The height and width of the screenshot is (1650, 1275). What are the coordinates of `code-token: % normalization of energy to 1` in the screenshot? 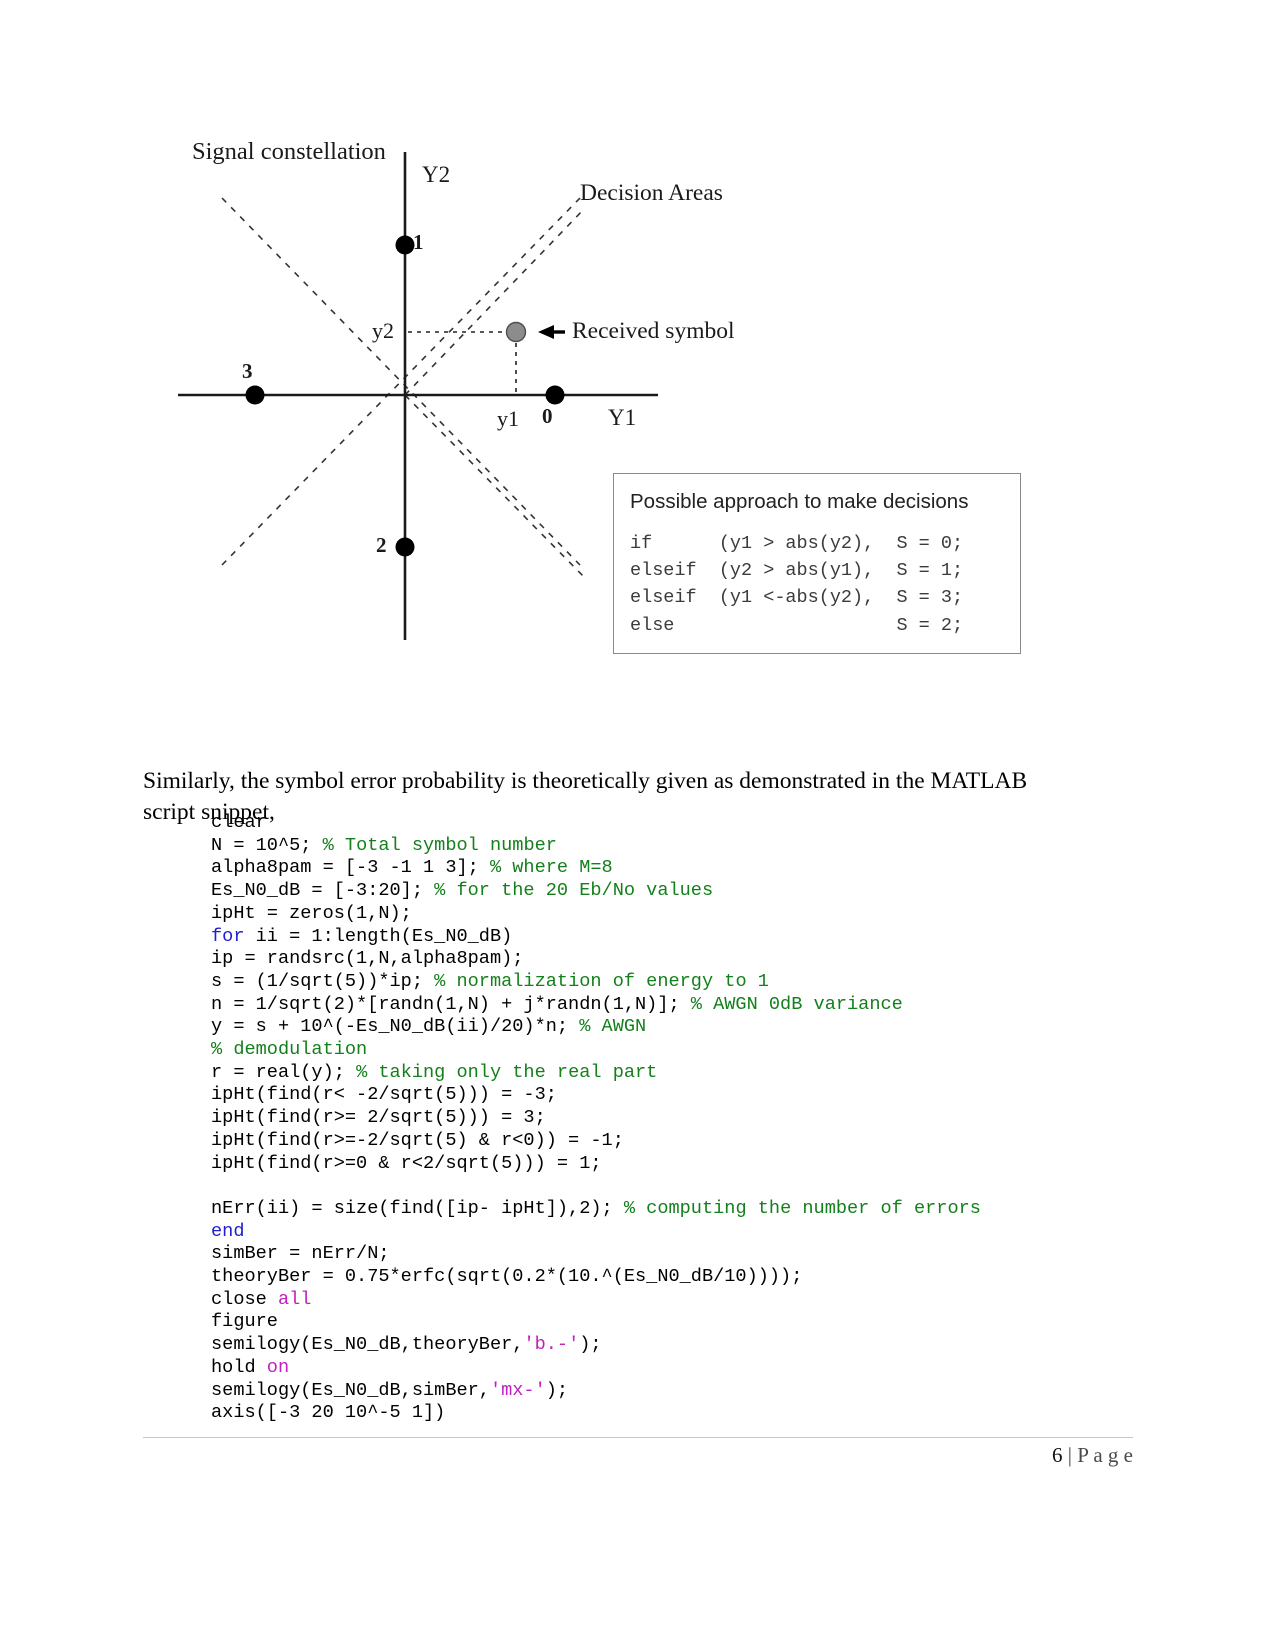 It's located at (601, 981).